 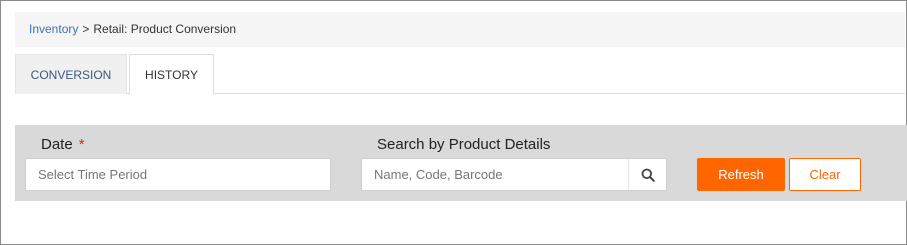 I want to click on search-icon, so click(x=648, y=175).